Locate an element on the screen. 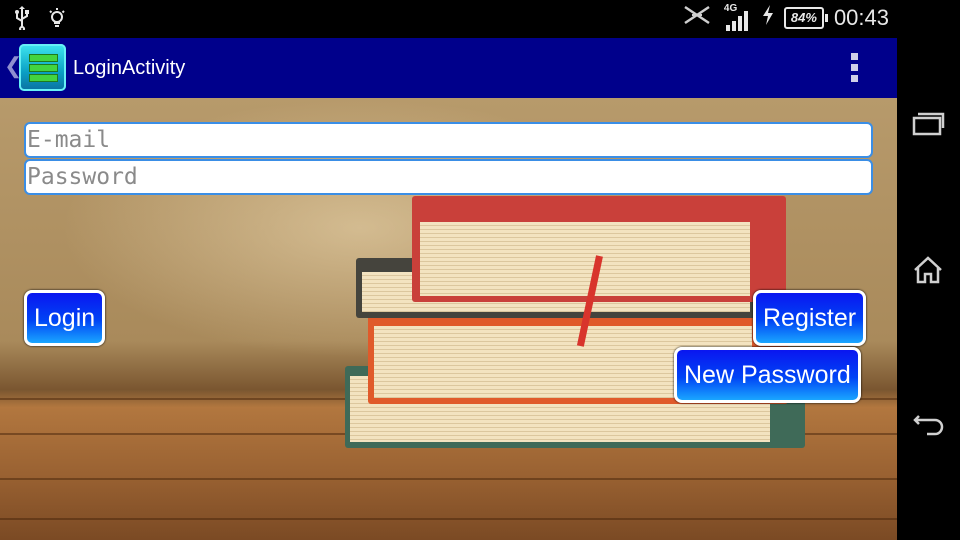  email-field is located at coordinates (448, 140).